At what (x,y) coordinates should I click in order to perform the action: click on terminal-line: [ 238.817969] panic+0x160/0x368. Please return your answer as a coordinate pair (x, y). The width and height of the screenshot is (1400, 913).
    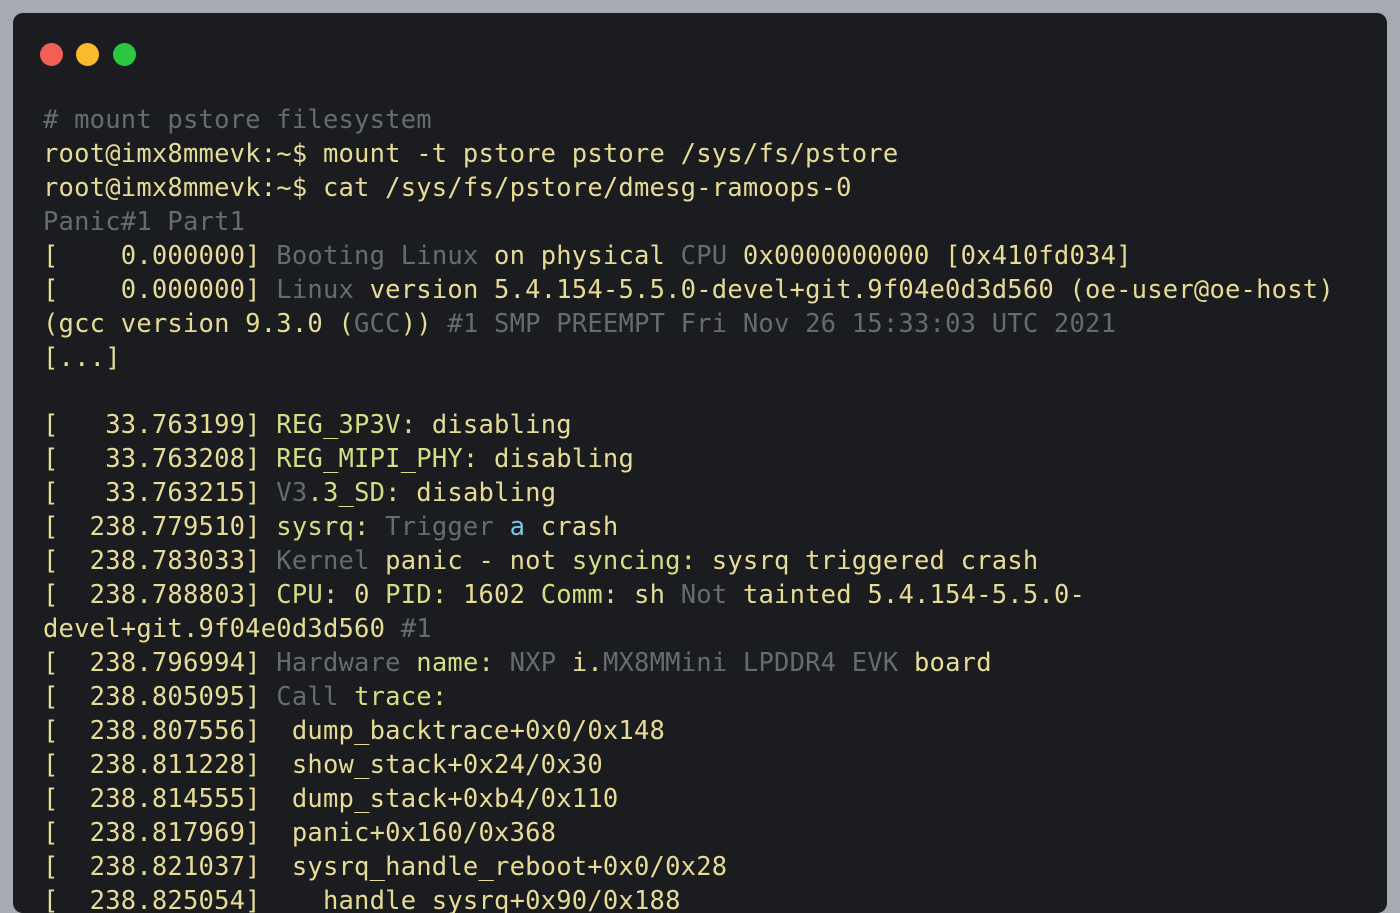
    Looking at the image, I should click on (705, 834).